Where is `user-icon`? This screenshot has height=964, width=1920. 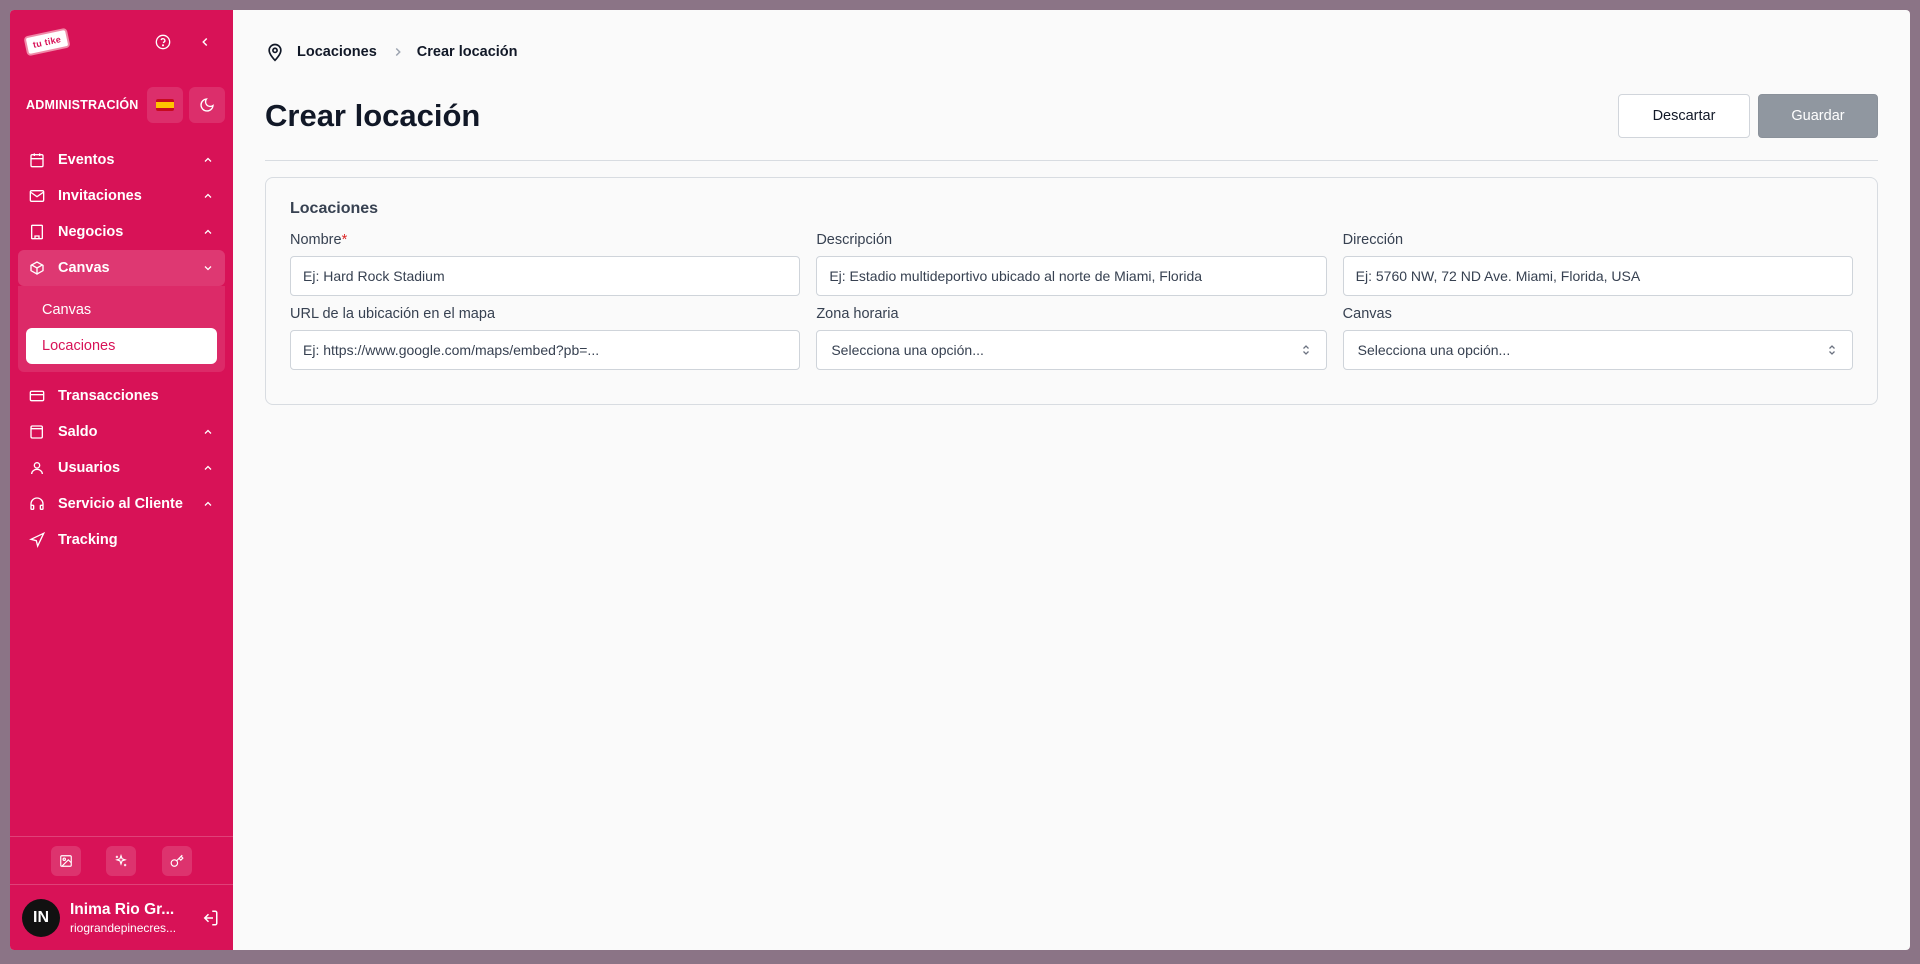 user-icon is located at coordinates (37, 468).